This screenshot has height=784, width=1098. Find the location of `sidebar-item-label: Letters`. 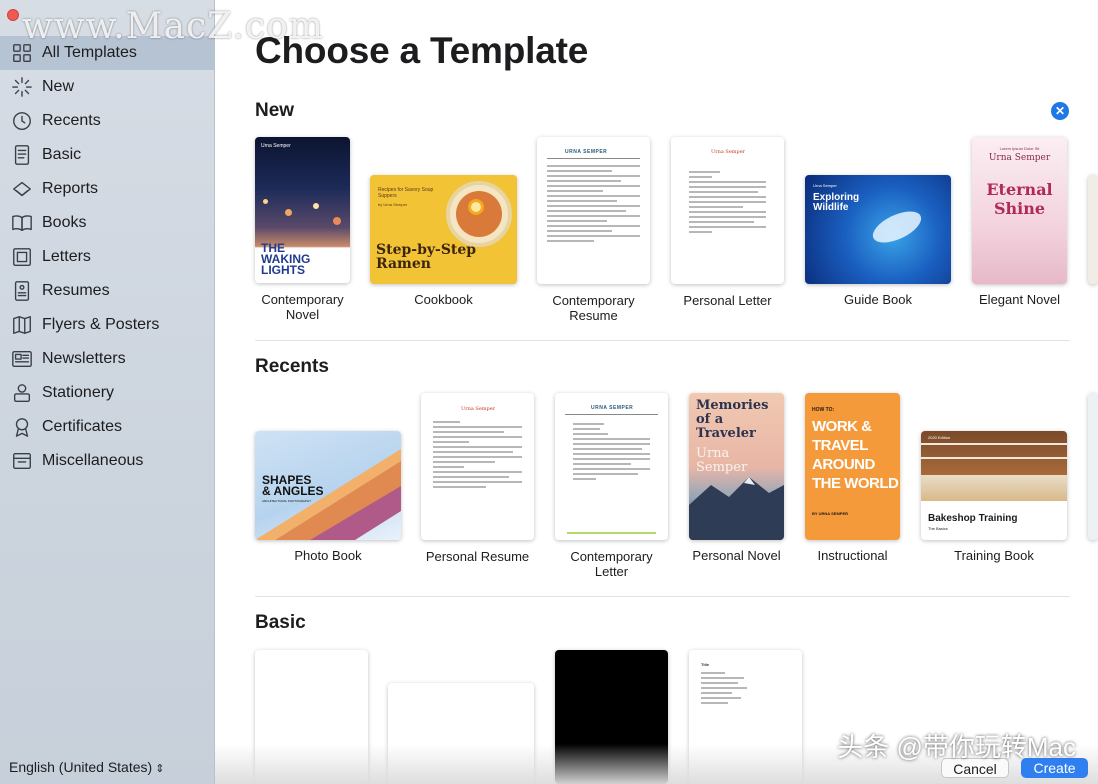

sidebar-item-label: Letters is located at coordinates (66, 256).